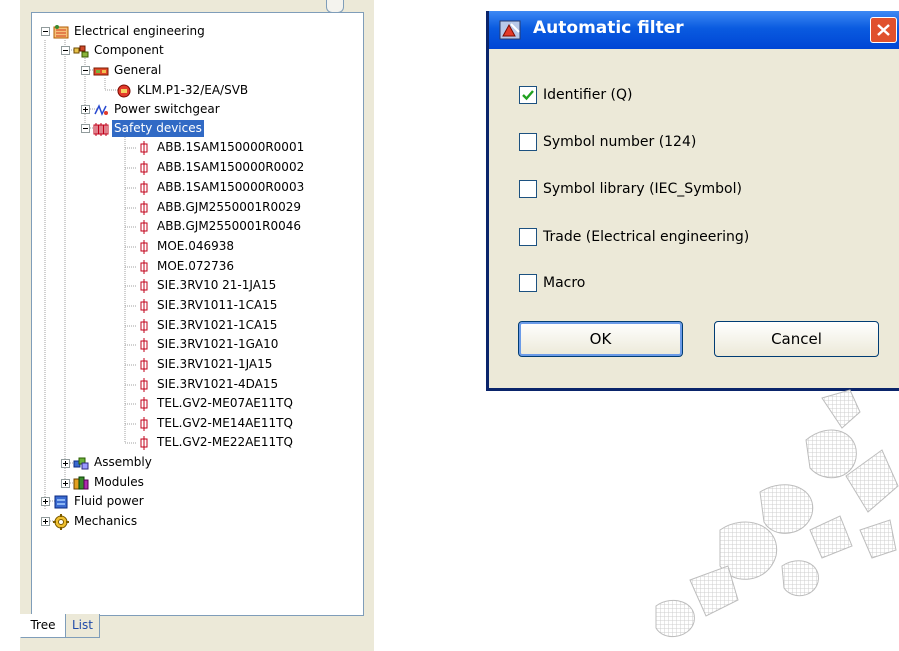 This screenshot has height=651, width=899. What do you see at coordinates (82, 626) in the screenshot?
I see `tab-list: List` at bounding box center [82, 626].